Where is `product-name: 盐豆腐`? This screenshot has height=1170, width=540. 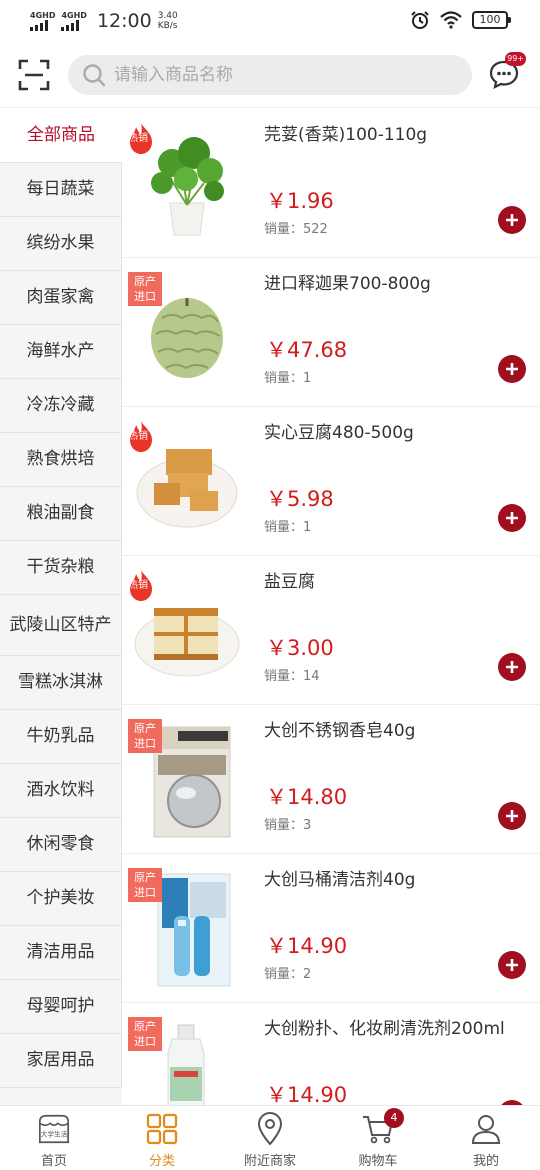 product-name: 盐豆腐 is located at coordinates (289, 582).